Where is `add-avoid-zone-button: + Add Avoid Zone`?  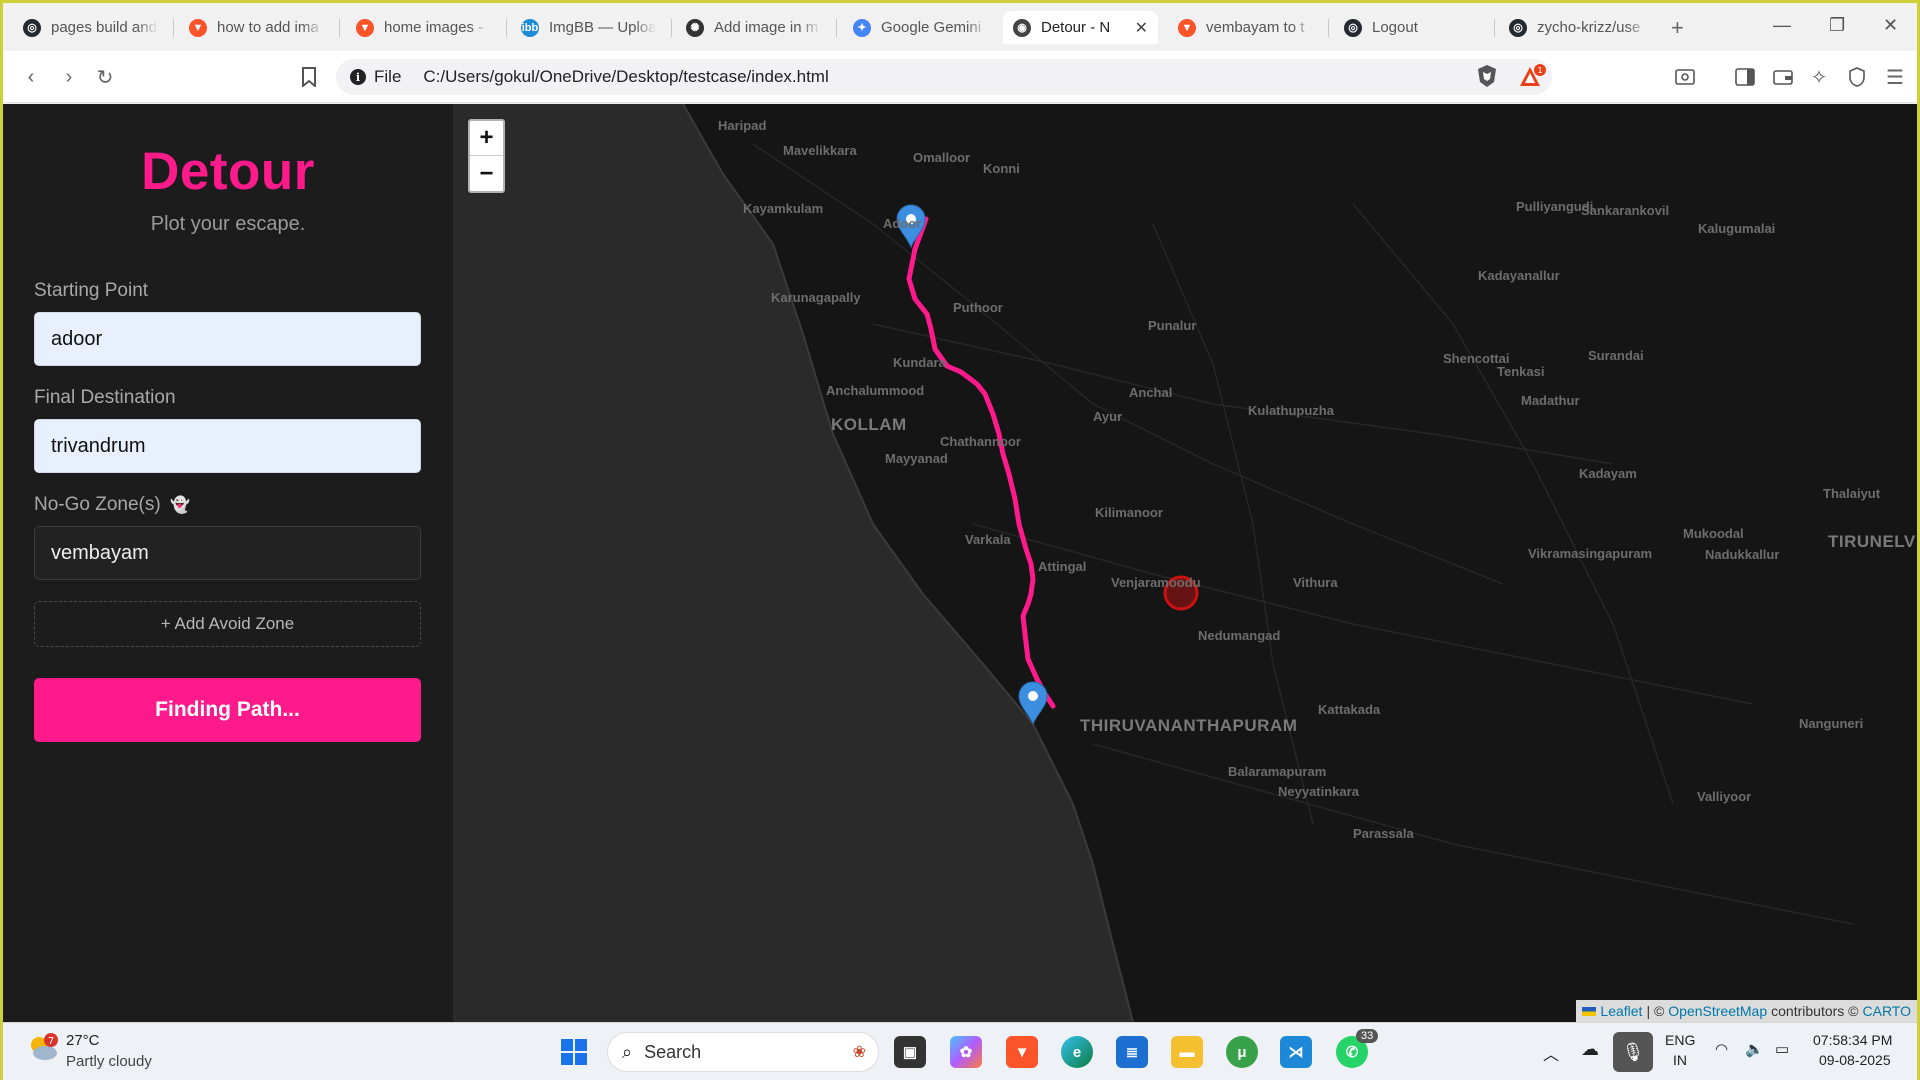 add-avoid-zone-button: + Add Avoid Zone is located at coordinates (227, 624).